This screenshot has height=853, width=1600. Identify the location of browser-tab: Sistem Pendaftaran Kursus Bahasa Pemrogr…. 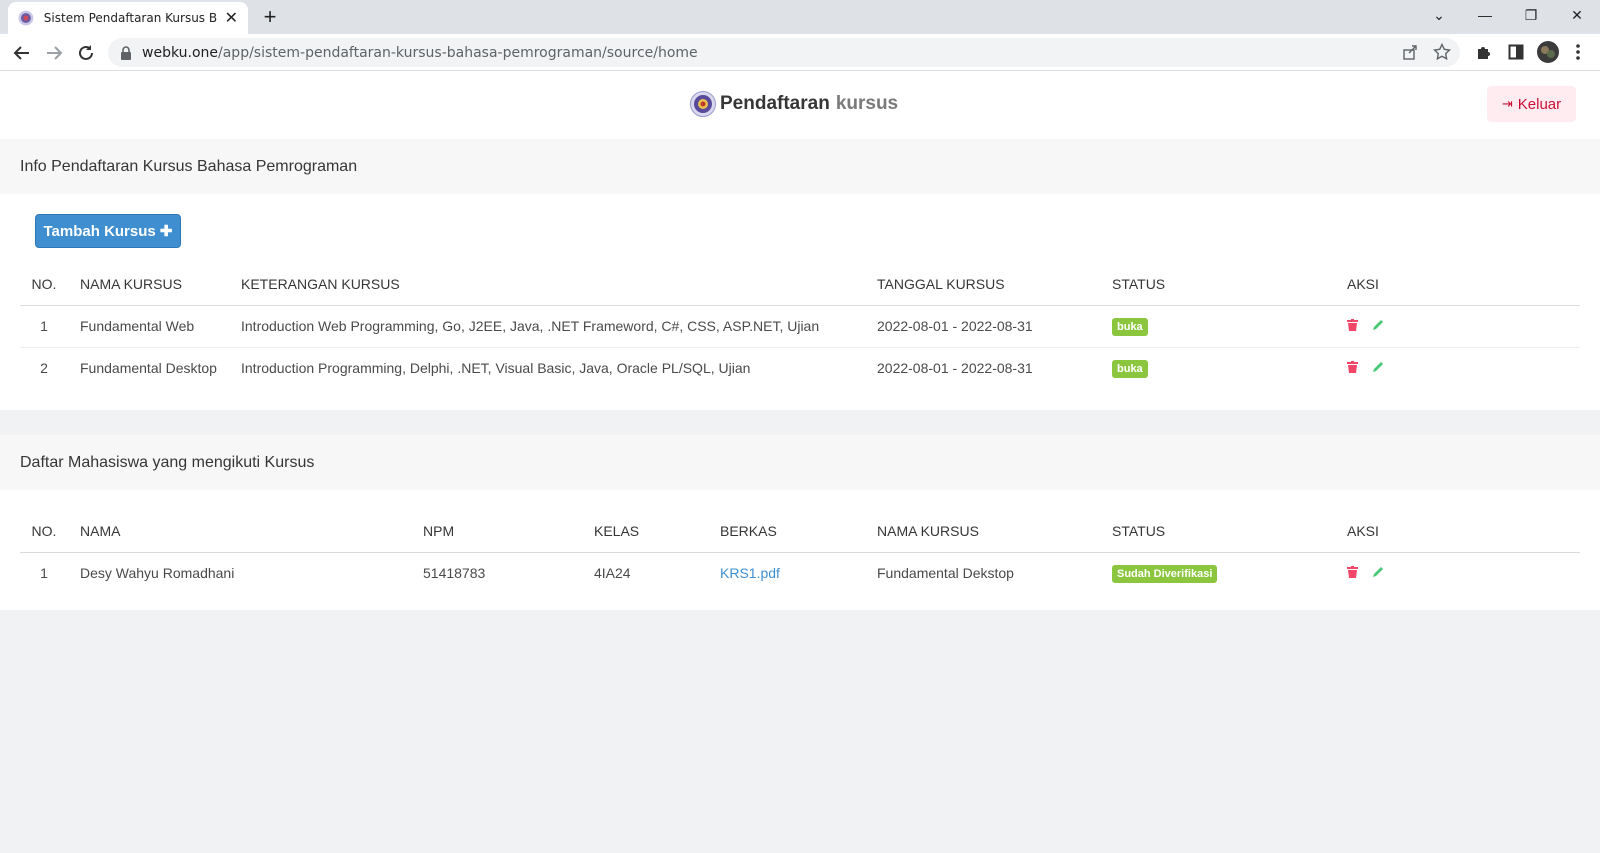
(128, 18).